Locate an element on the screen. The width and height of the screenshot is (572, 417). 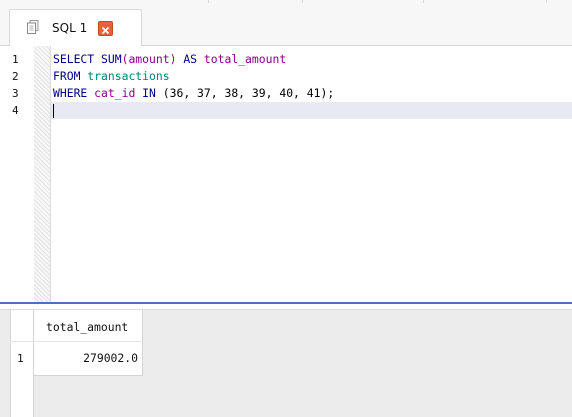
code-line is located at coordinates (193, 110).